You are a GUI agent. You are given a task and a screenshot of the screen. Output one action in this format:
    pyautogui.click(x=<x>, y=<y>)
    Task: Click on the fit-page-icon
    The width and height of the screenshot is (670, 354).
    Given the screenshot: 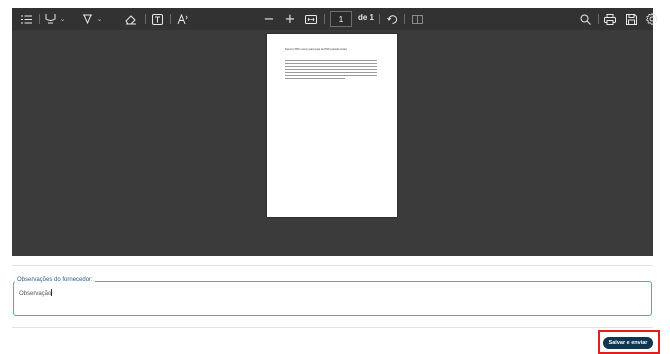 What is the action you would take?
    pyautogui.click(x=311, y=19)
    